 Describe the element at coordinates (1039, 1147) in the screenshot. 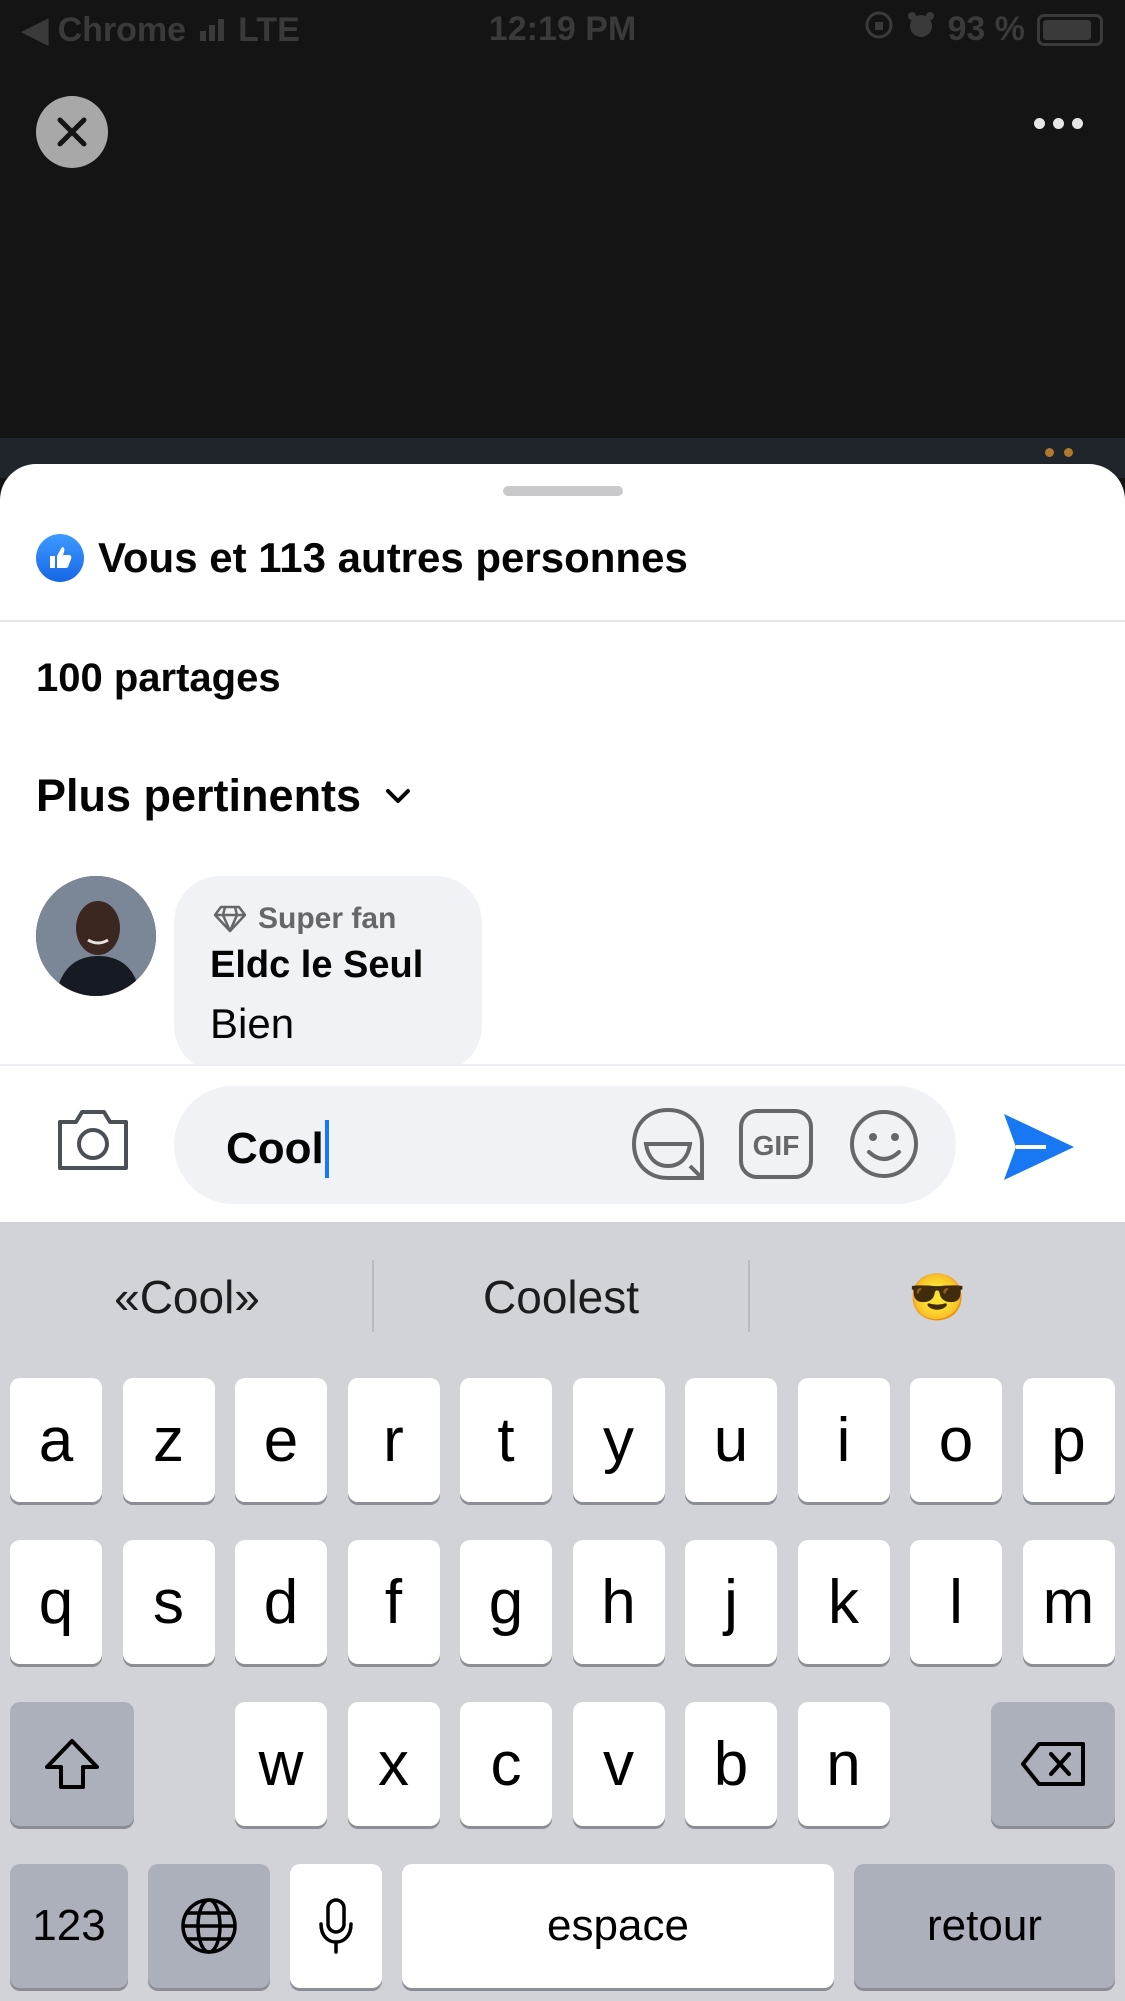

I see `send-icon` at that location.